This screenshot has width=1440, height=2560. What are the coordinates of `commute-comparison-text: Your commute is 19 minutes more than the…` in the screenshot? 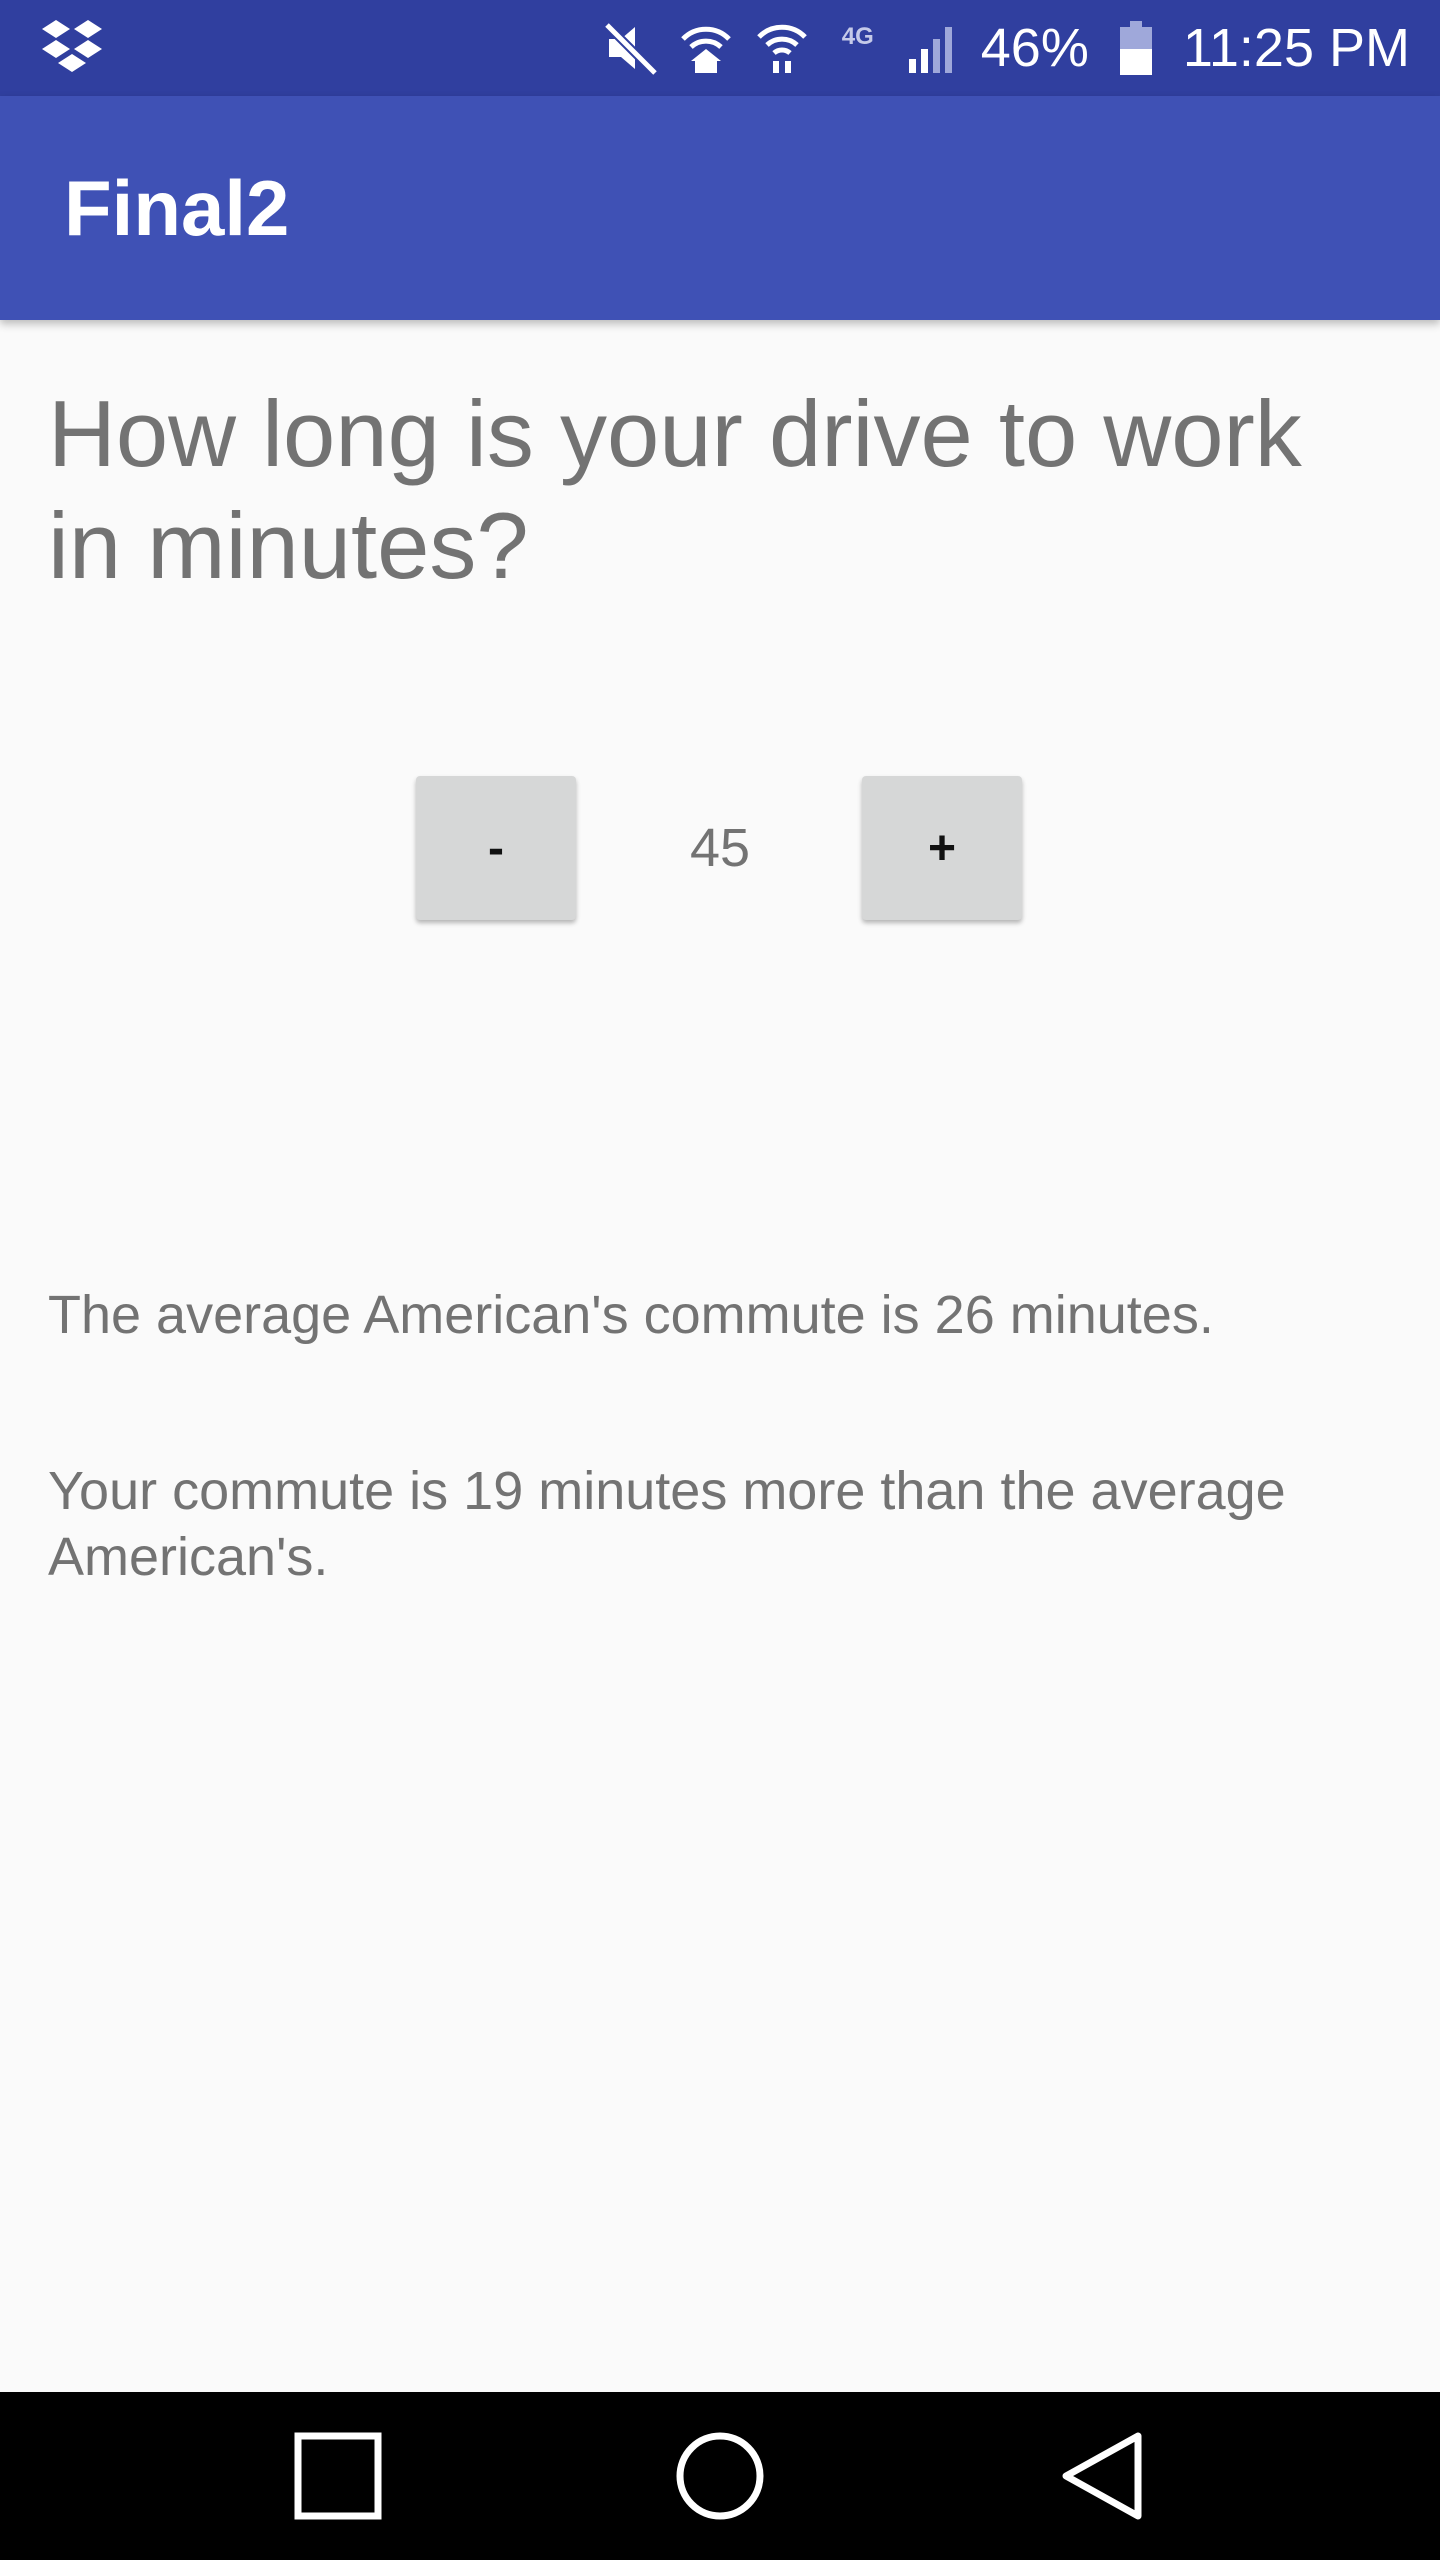 It's located at (667, 1524).